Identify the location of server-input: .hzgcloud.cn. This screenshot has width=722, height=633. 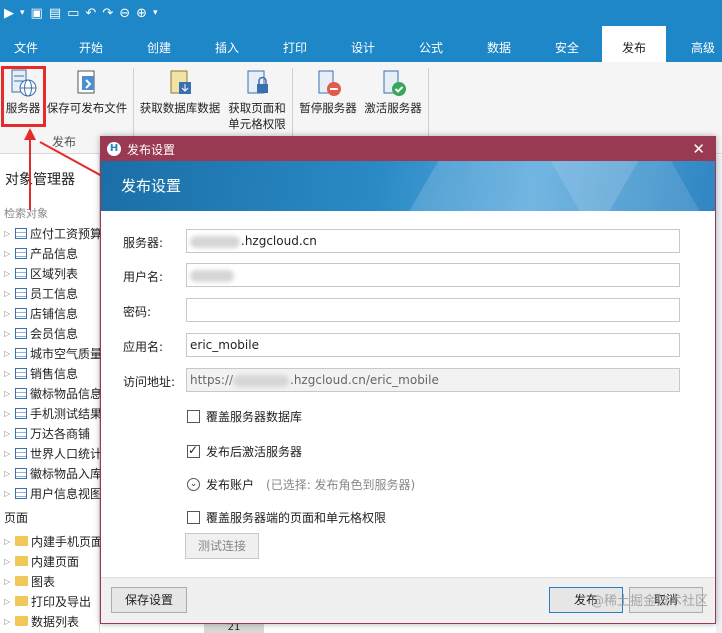
(433, 241).